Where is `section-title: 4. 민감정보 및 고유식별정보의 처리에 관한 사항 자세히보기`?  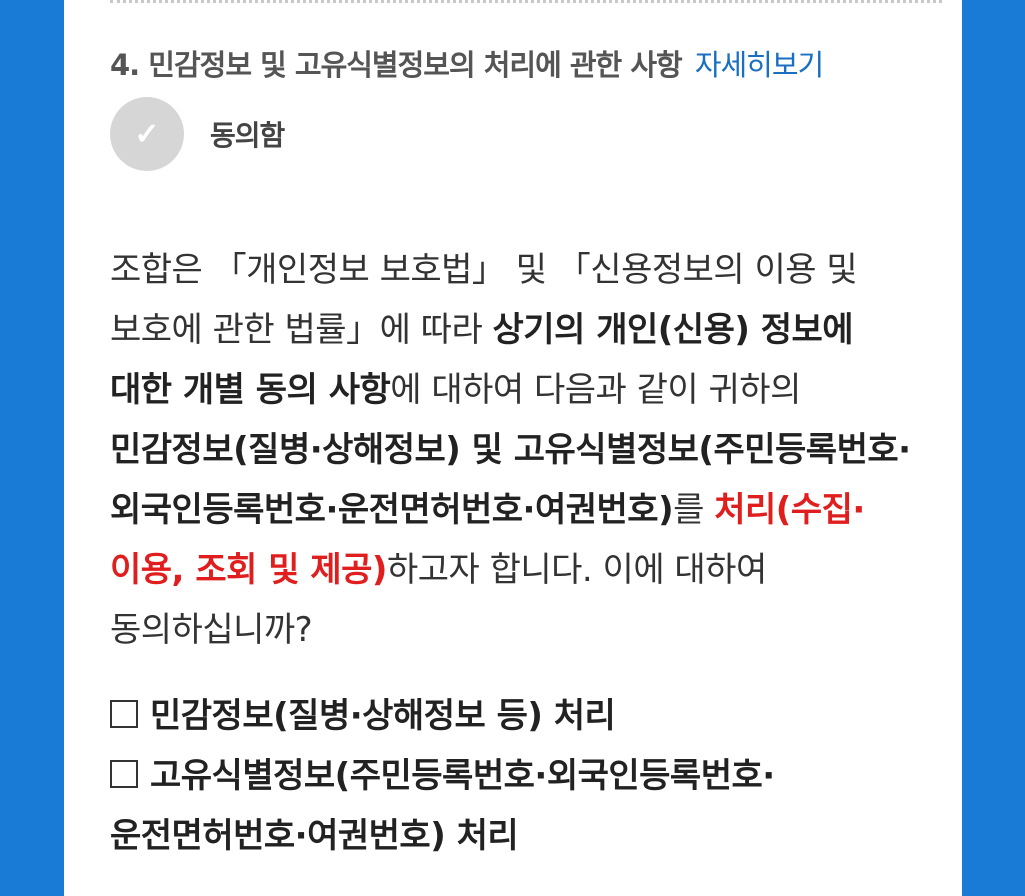
section-title: 4. 민감정보 및 고유식별정보의 처리에 관한 사항 자세히보기 is located at coordinates (467, 63).